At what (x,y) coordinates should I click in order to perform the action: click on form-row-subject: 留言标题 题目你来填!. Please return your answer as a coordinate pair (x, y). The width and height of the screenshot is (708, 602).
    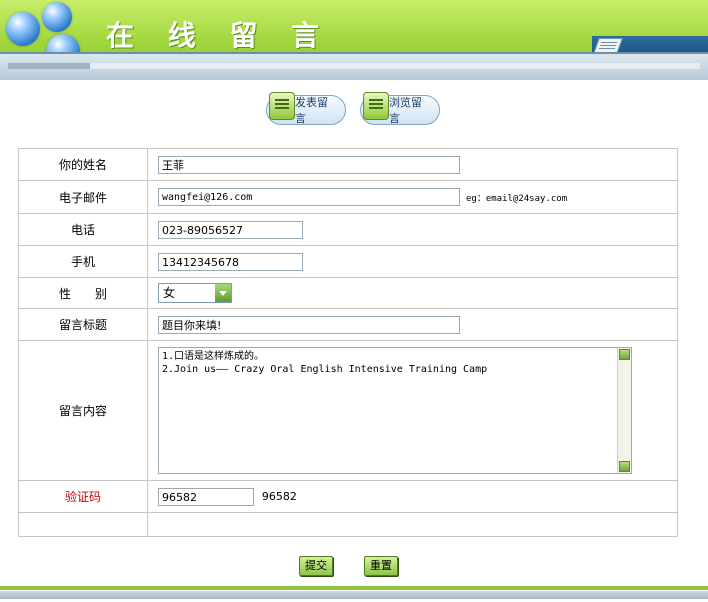
    Looking at the image, I should click on (348, 324).